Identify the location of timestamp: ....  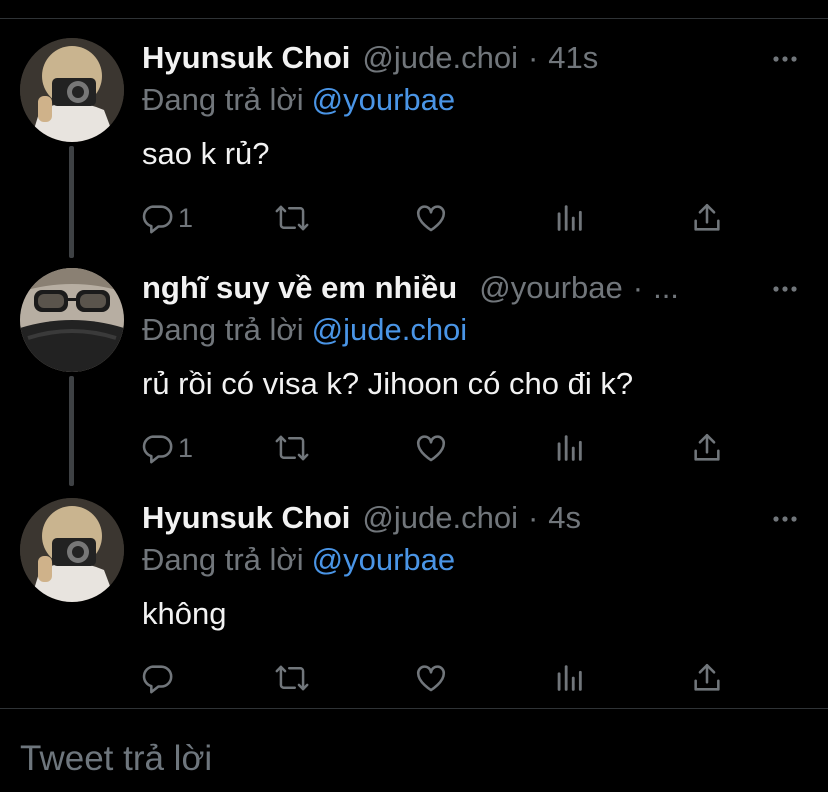
(666, 288).